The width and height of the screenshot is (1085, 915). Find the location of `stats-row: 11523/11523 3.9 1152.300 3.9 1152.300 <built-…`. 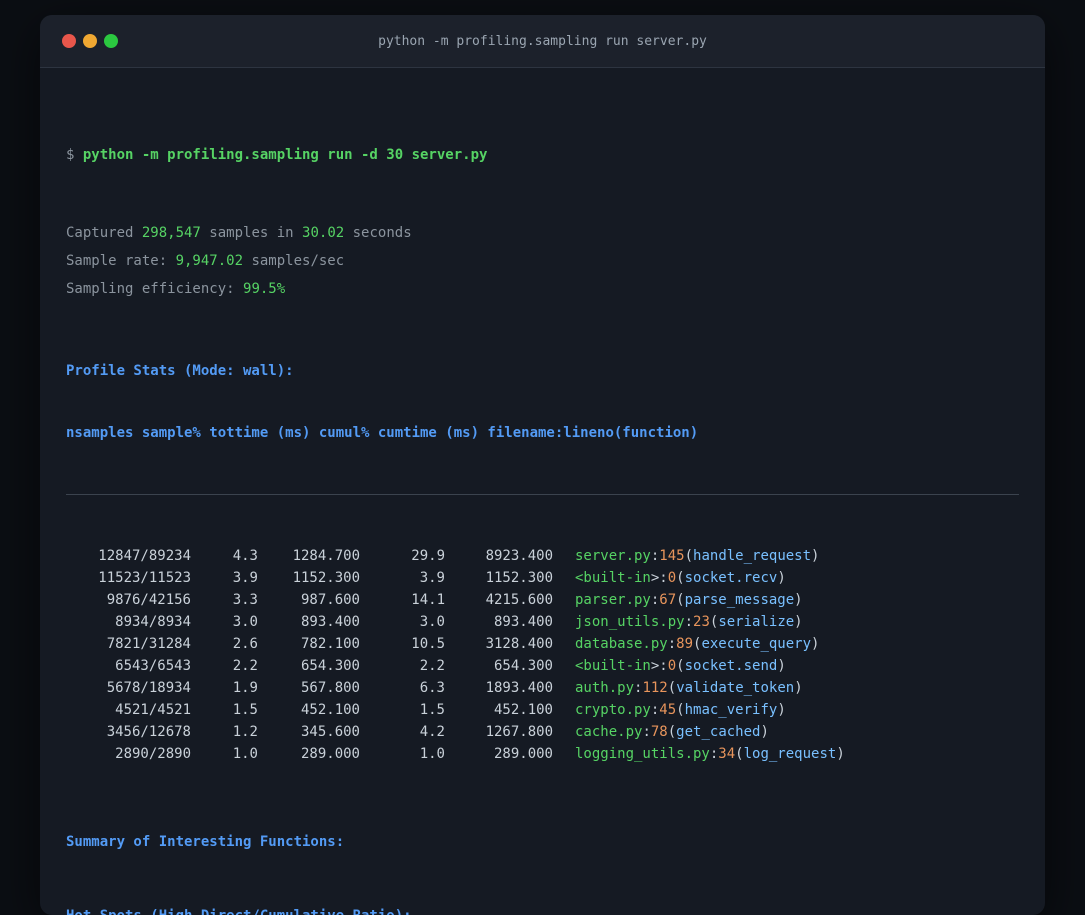

stats-row: 11523/11523 3.9 1152.300 3.9 1152.300 <built-… is located at coordinates (542, 578).